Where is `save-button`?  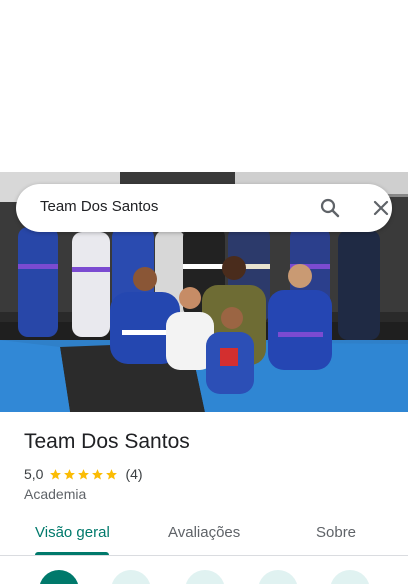
save-button is located at coordinates (131, 577).